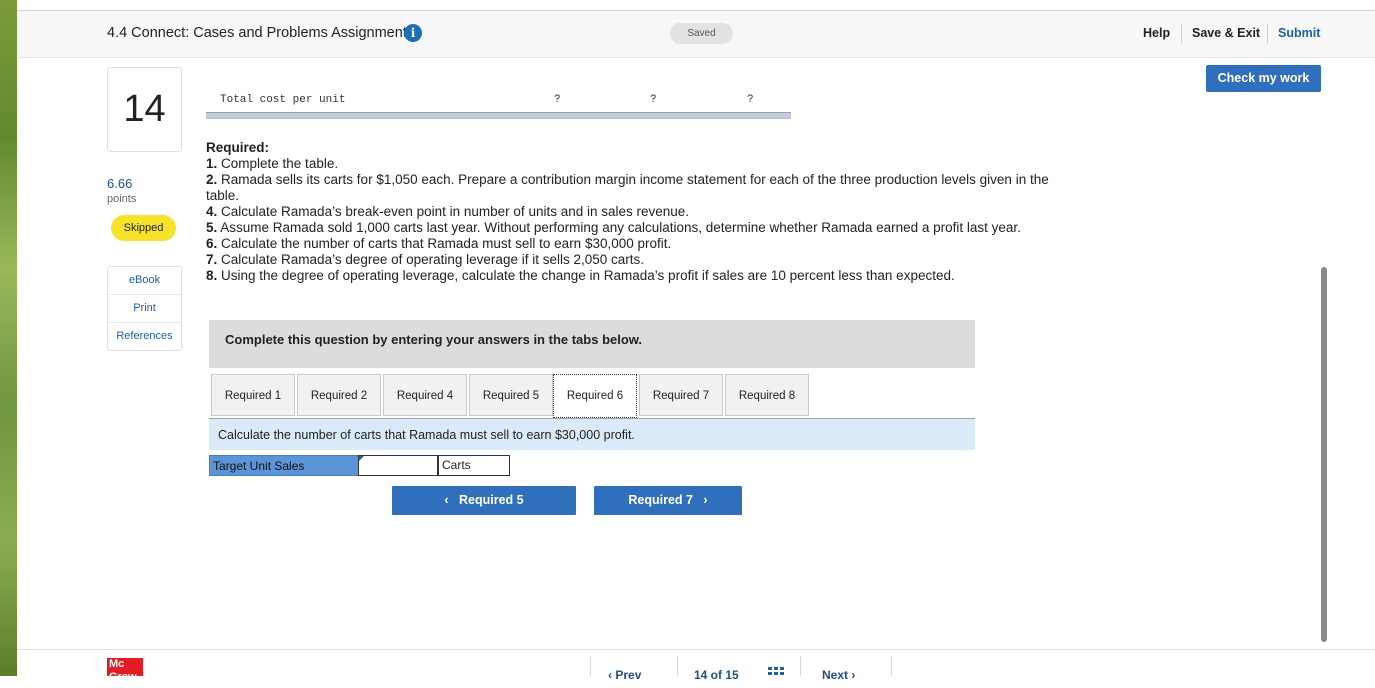 The image size is (1375, 688). What do you see at coordinates (474, 465) in the screenshot?
I see `unit-label: Carts` at bounding box center [474, 465].